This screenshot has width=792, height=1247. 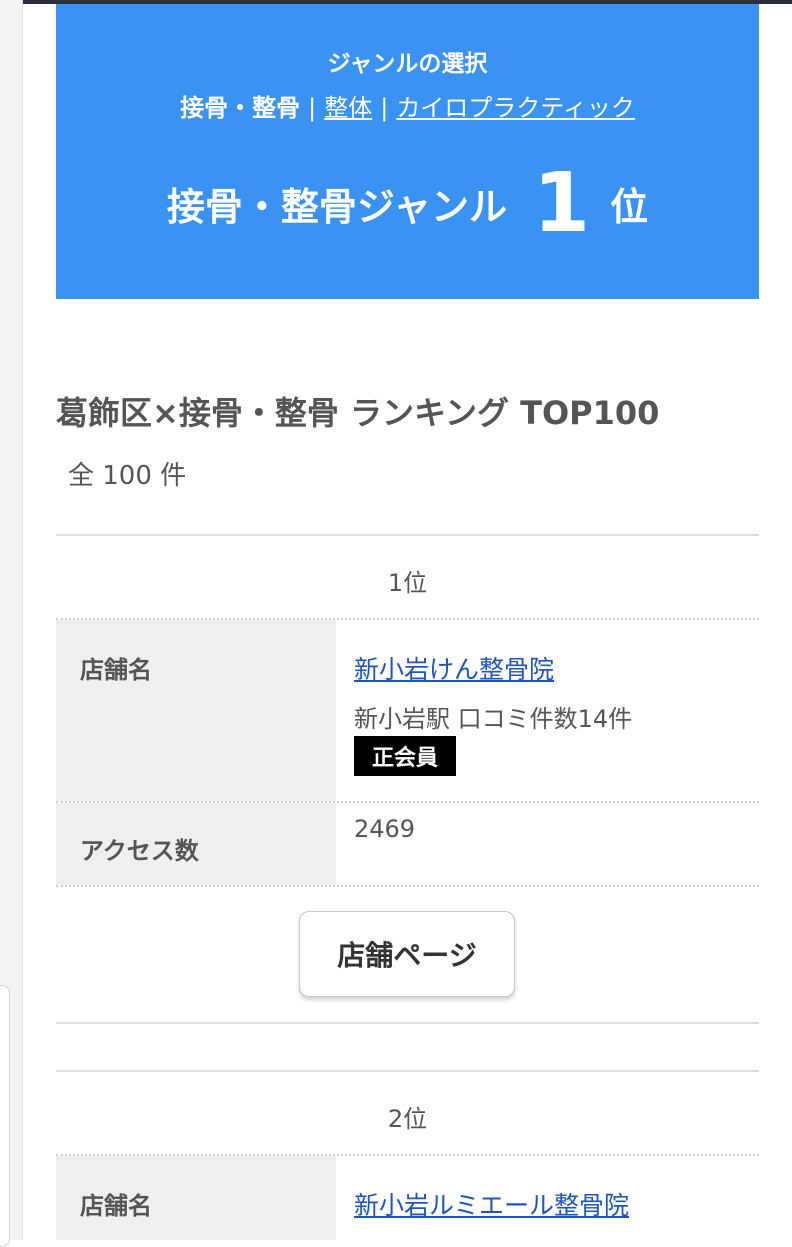 I want to click on side-panel-handle, so click(x=5, y=1116).